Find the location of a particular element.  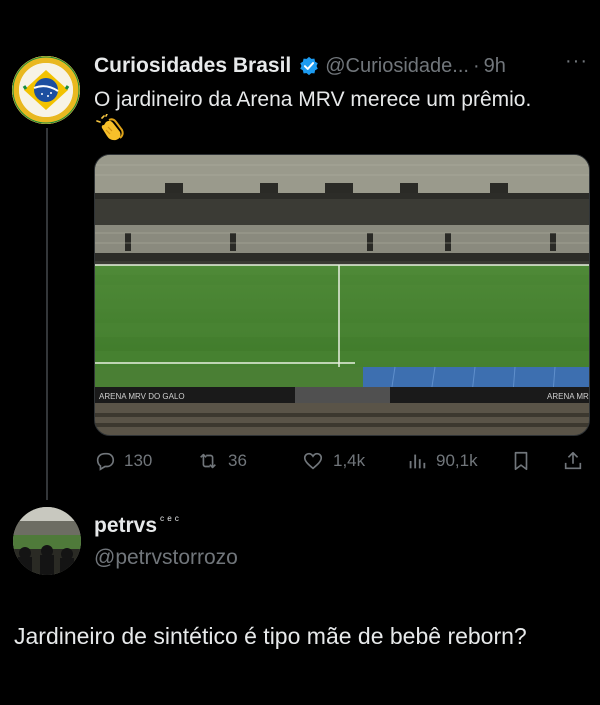

ad-board-right-text: ARENA MR is located at coordinates (568, 396).